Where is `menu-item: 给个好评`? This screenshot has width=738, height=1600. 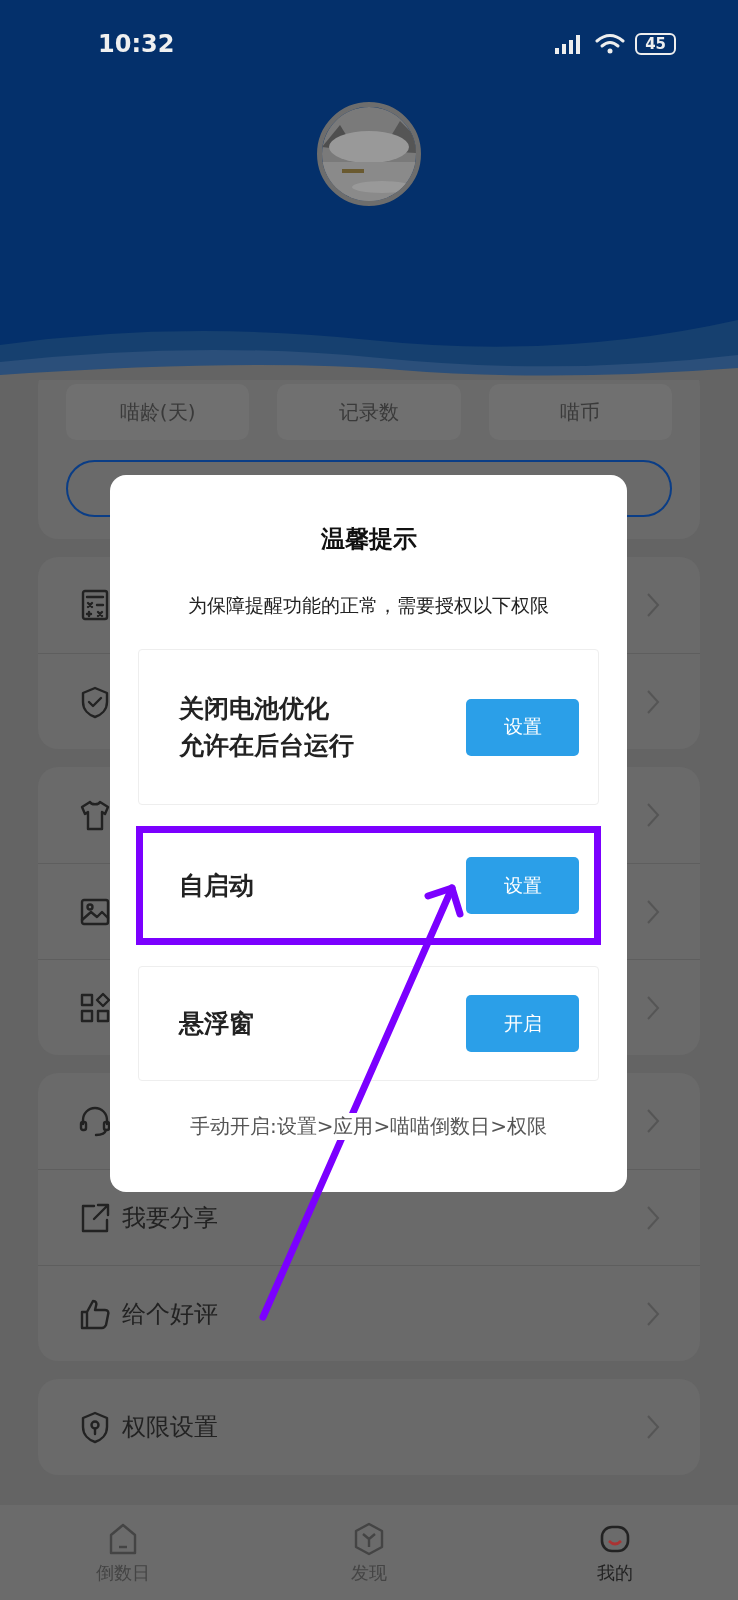 menu-item: 给个好评 is located at coordinates (170, 1313).